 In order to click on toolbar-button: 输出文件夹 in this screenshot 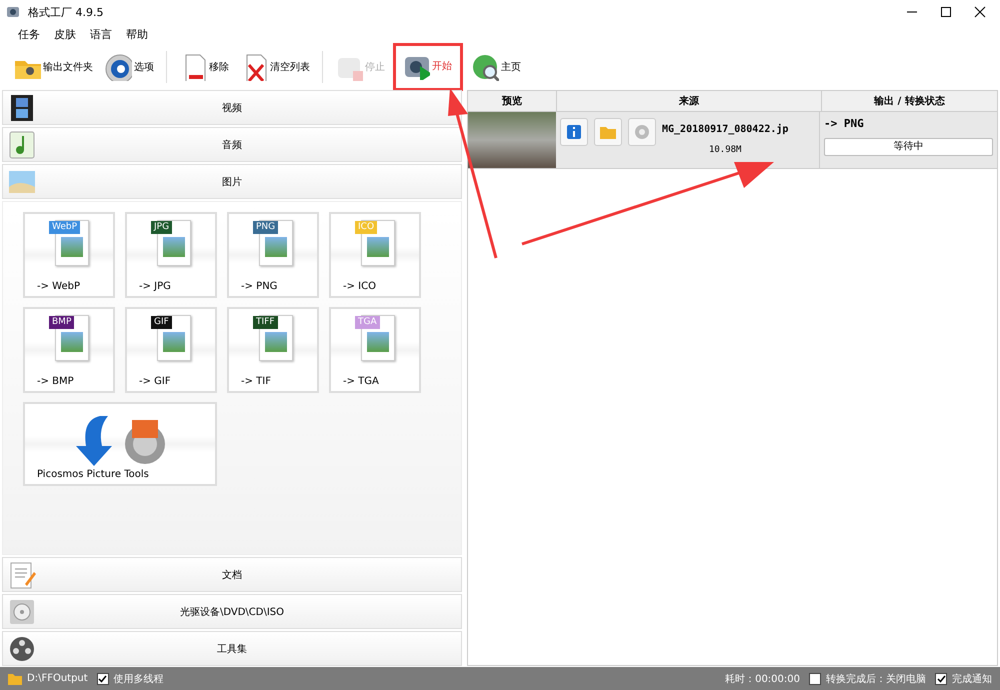, I will do `click(53, 67)`.